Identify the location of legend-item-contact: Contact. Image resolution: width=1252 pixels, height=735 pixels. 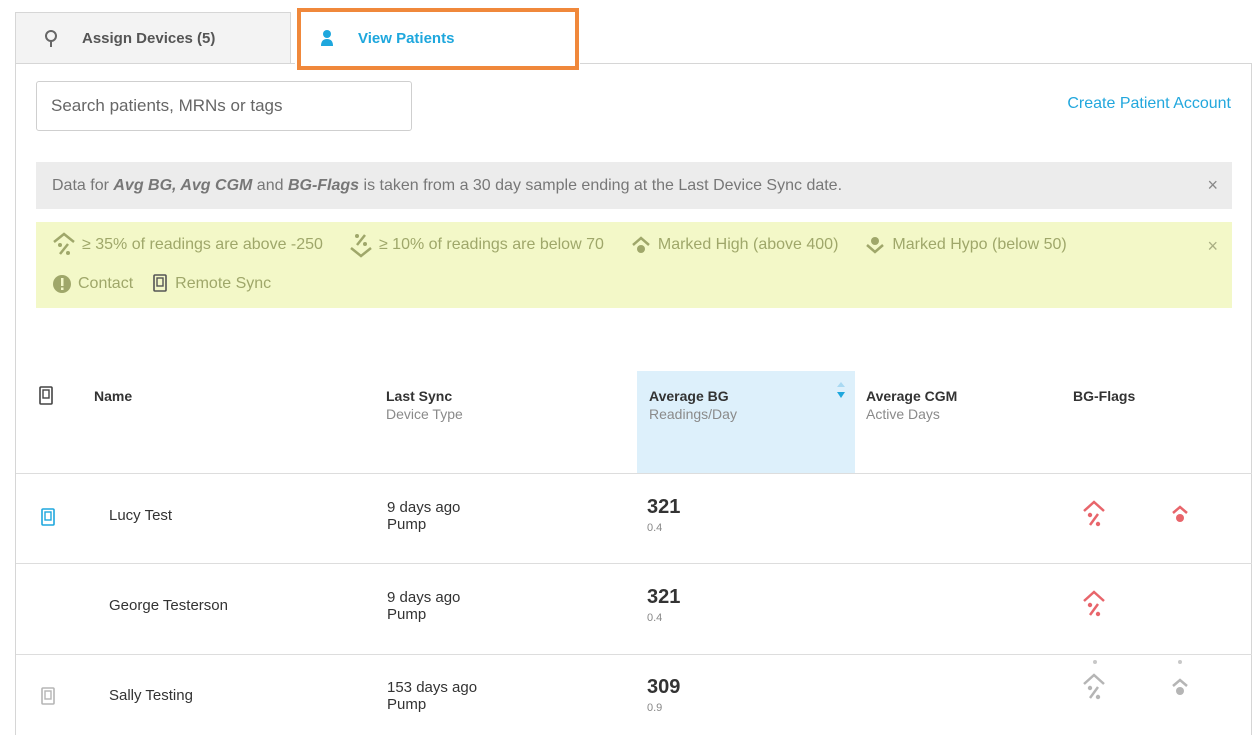
(92, 284).